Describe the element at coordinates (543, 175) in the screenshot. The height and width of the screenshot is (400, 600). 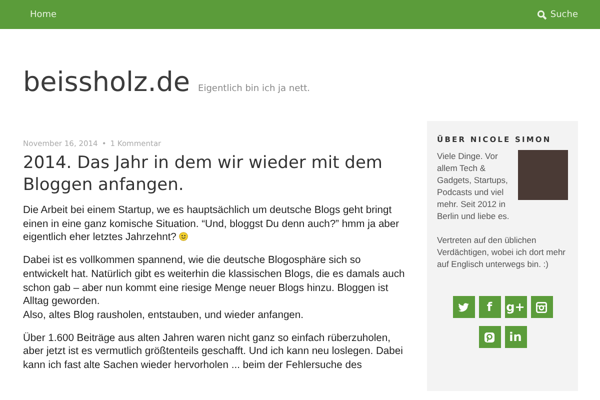
I see `photo-placeholder` at that location.